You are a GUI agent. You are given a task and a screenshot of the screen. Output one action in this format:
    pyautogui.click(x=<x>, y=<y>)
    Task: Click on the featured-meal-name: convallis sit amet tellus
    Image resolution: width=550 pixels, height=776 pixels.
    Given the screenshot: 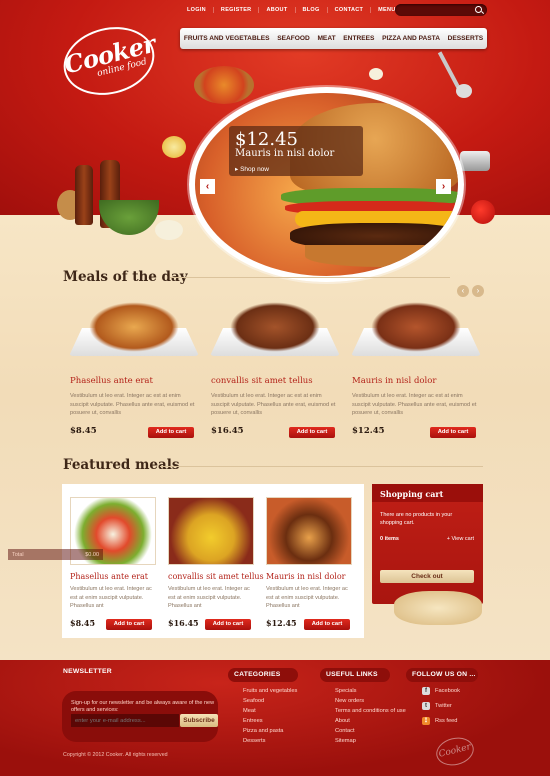 What is the action you would take?
    pyautogui.click(x=216, y=576)
    